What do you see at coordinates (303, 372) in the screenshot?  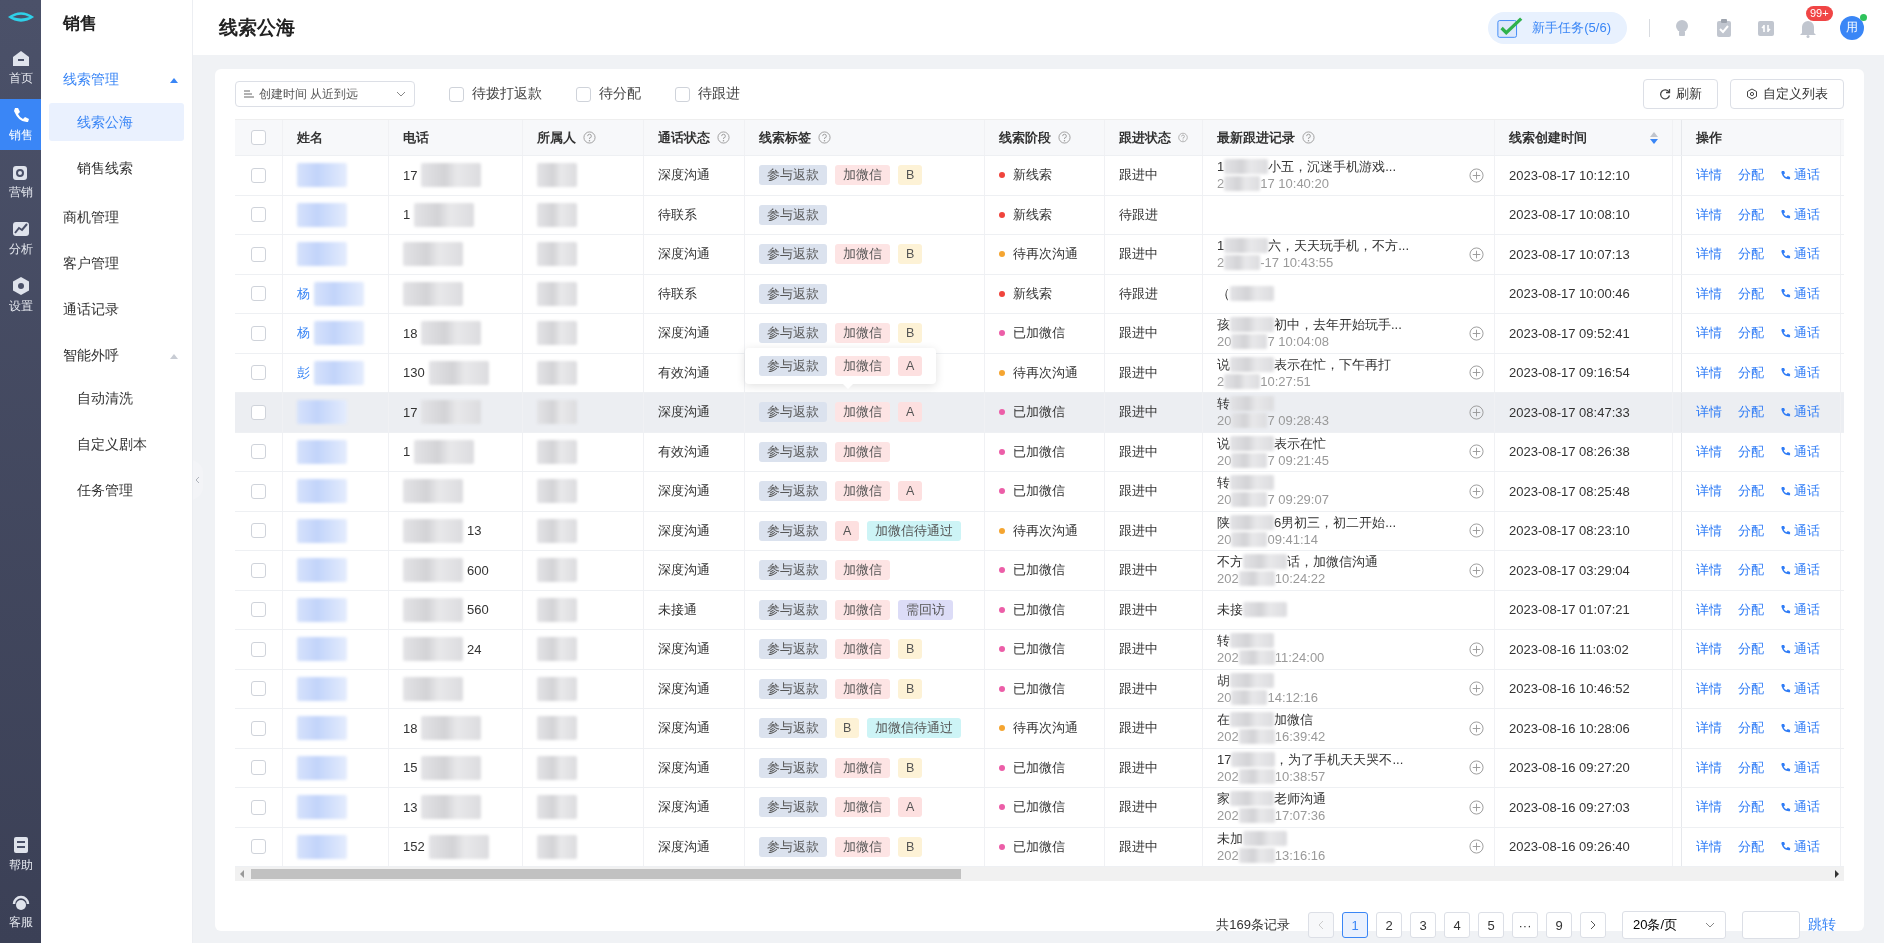 I see `name-link: 彭` at bounding box center [303, 372].